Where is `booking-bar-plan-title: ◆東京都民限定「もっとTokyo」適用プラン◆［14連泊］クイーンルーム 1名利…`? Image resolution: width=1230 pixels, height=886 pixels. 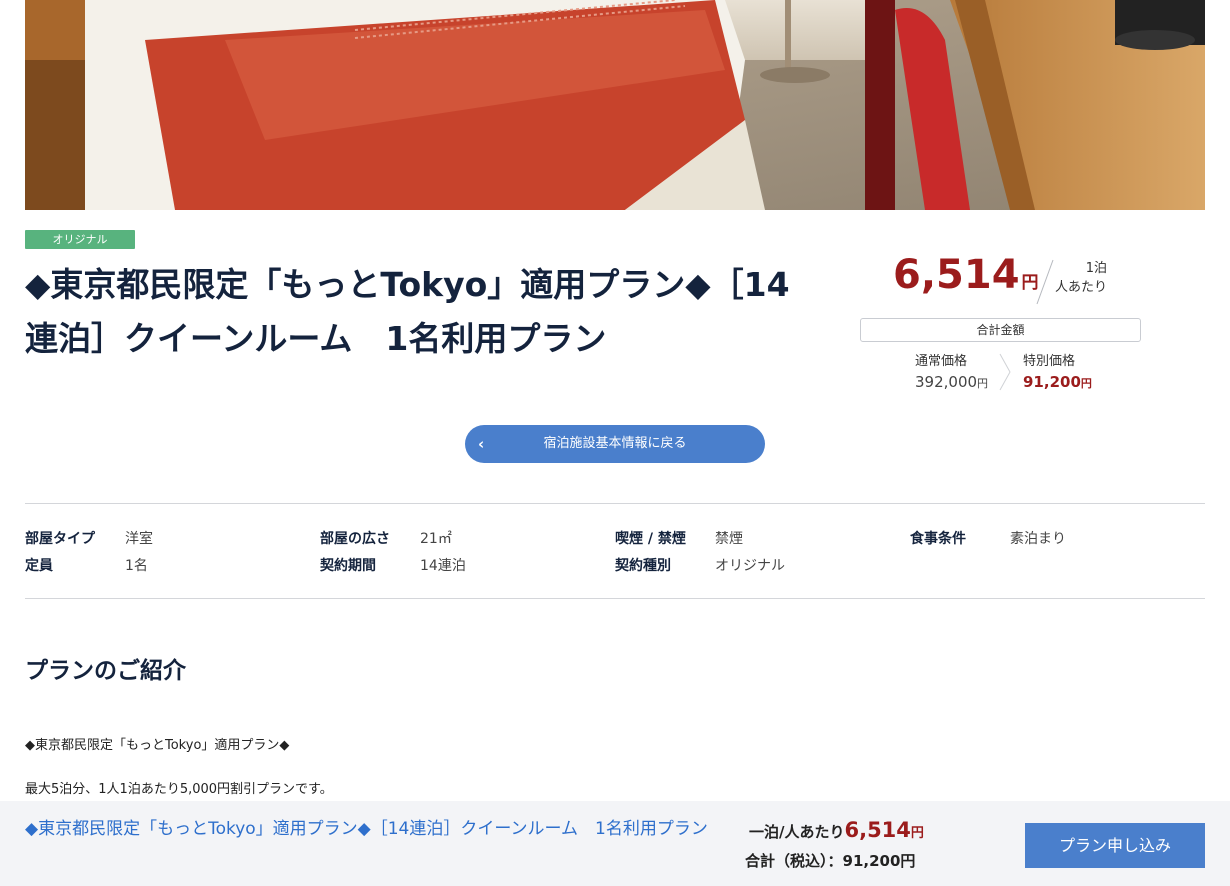
booking-bar-plan-title: ◆東京都民限定「もっとTokyo」適用プラン◆［14連泊］クイーンルーム 1名利… is located at coordinates (375, 829).